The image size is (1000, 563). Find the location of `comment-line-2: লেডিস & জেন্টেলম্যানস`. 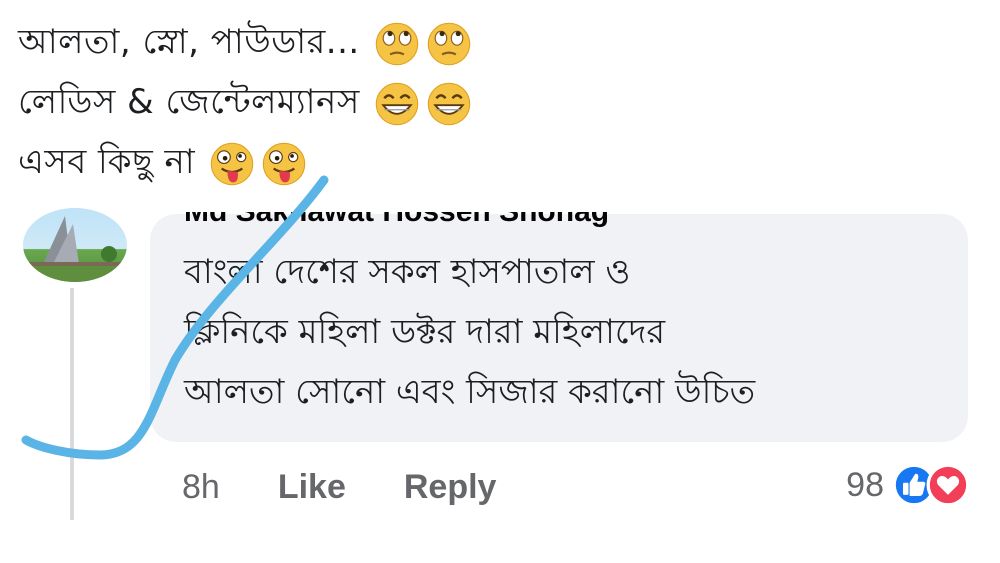

comment-line-2: লেডিস & জেন্টেলম্যানস is located at coordinates (245, 104).